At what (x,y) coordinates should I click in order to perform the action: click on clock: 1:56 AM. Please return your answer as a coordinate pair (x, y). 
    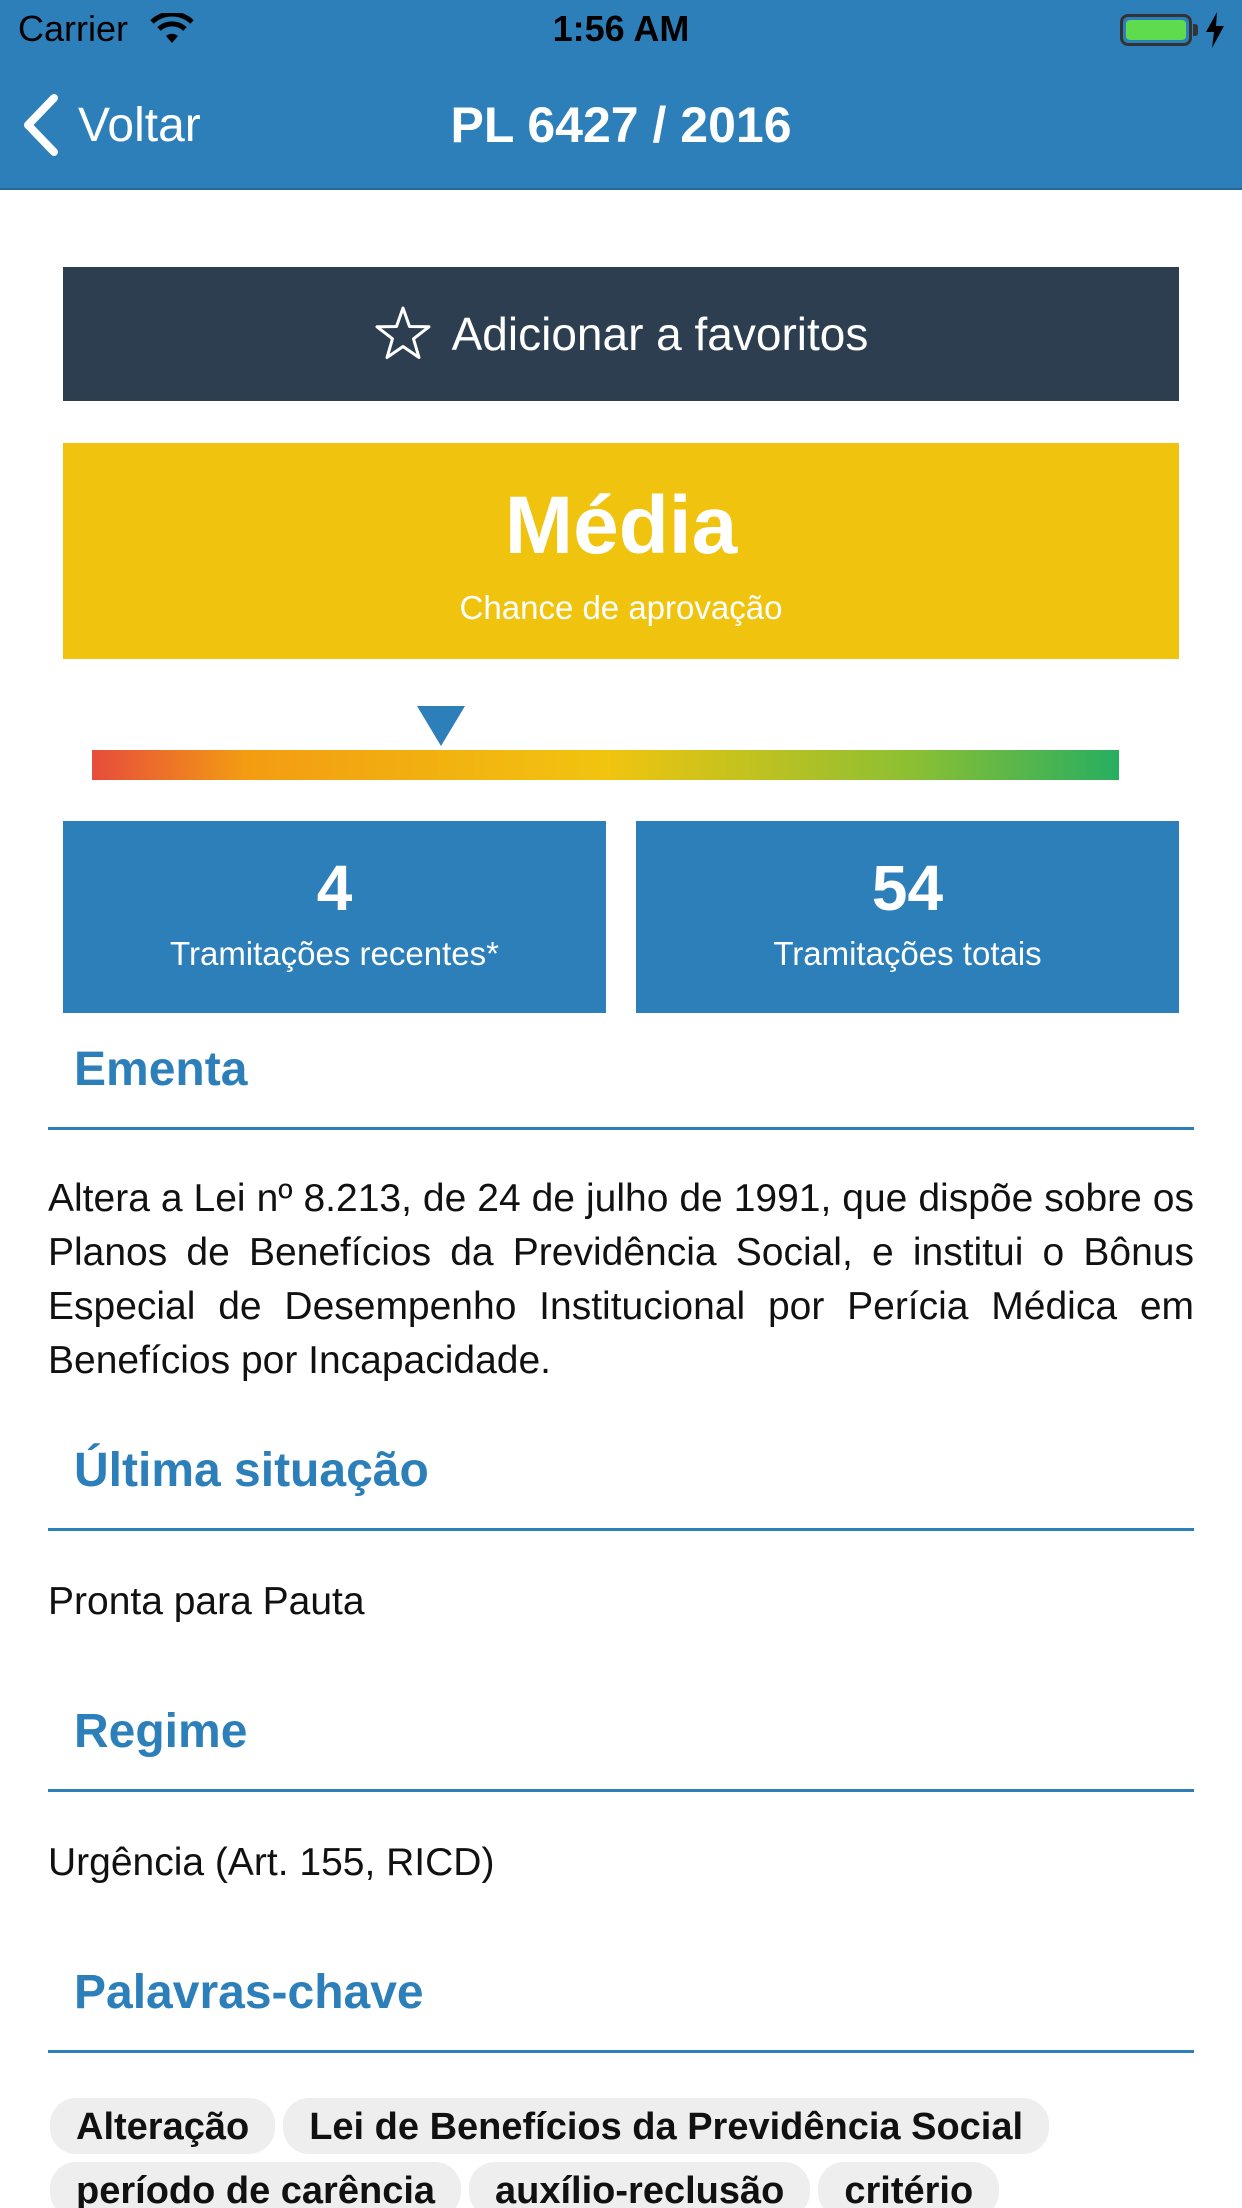
    Looking at the image, I should click on (621, 28).